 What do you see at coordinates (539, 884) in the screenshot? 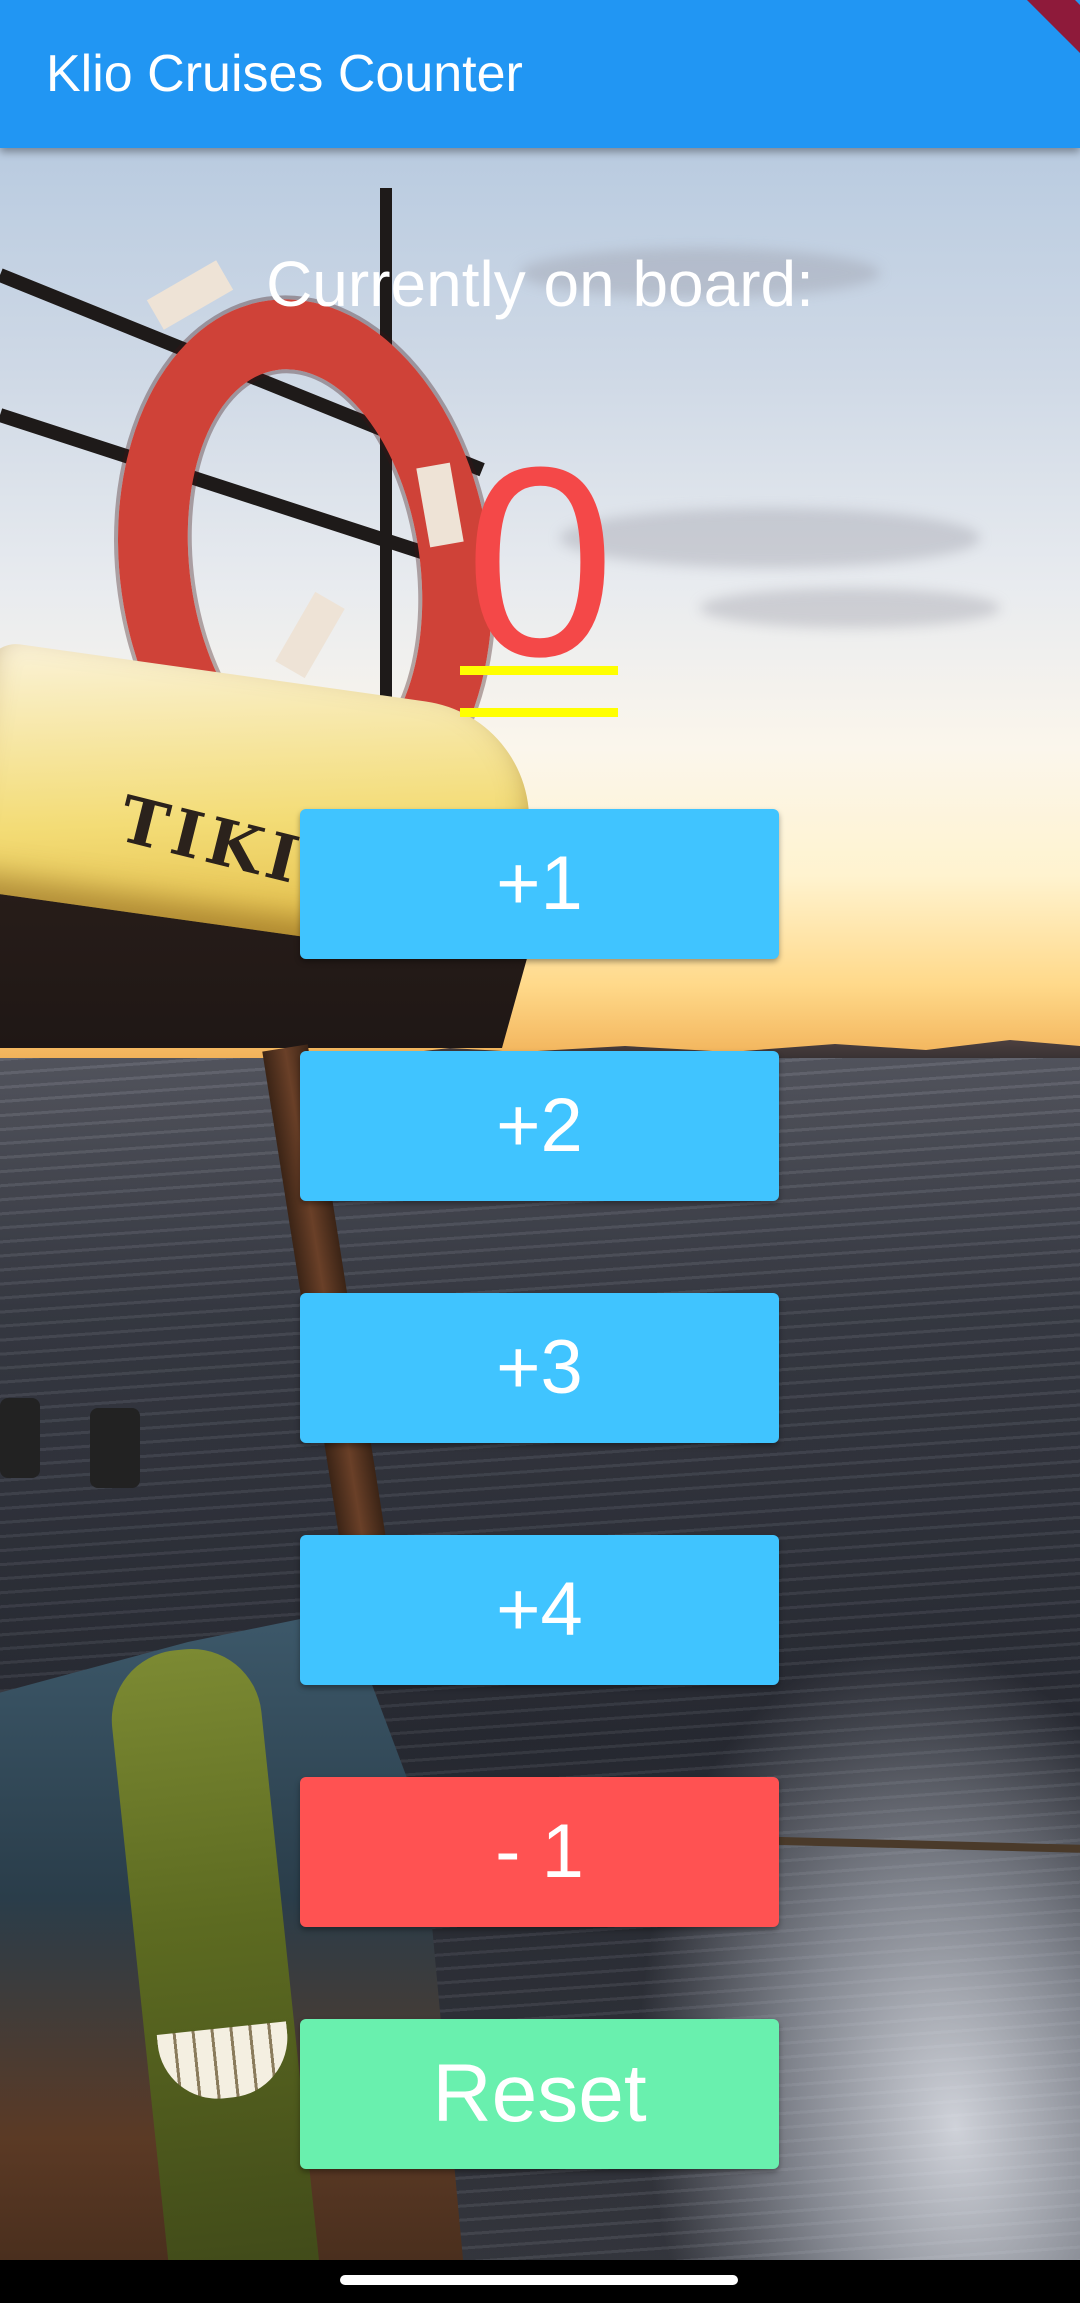
I see `add-one-button: +1` at bounding box center [539, 884].